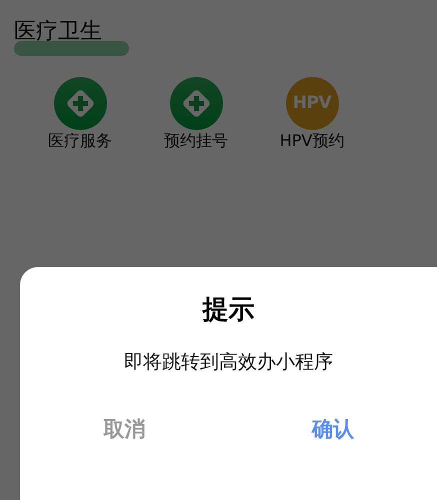 This screenshot has width=437, height=500. Describe the element at coordinates (58, 32) in the screenshot. I see `section-title: 医疗卫生` at that location.